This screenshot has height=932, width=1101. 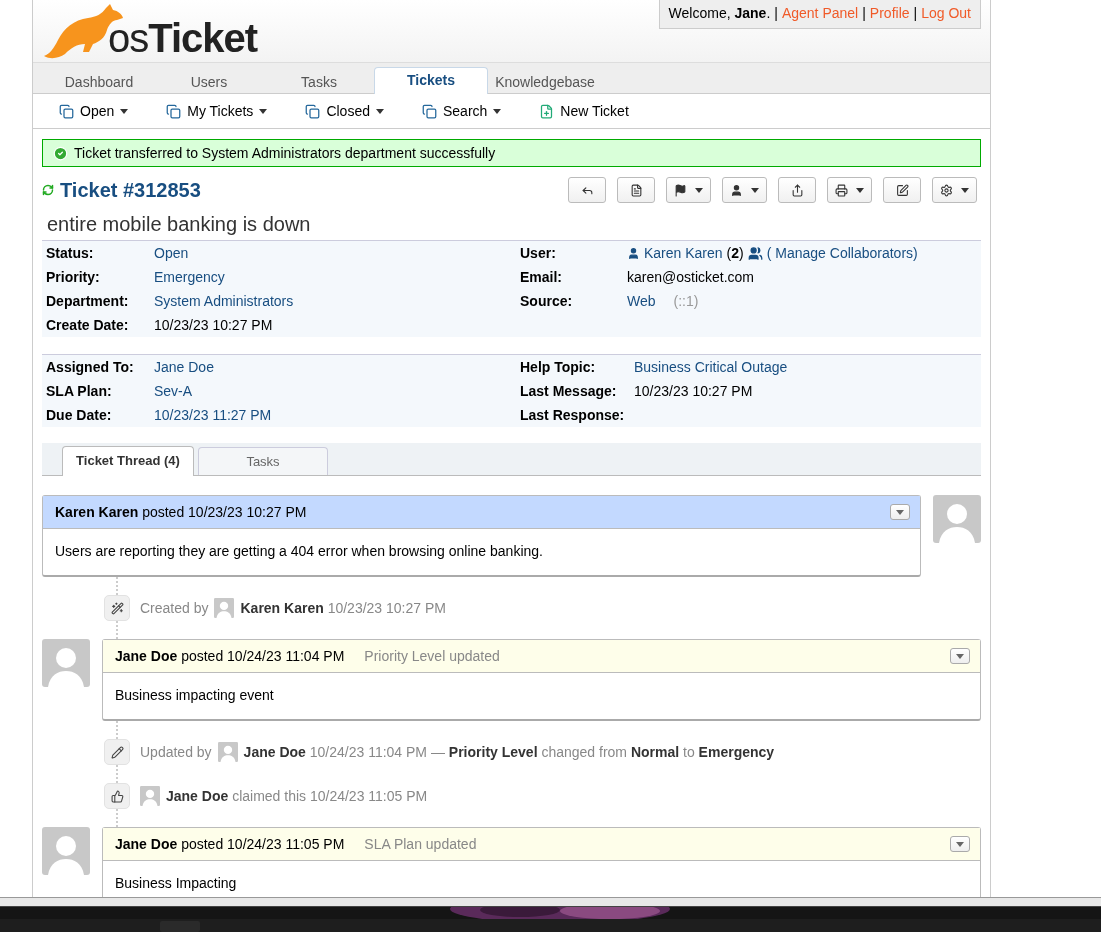 What do you see at coordinates (547, 111) in the screenshot?
I see `new-file-icon` at bounding box center [547, 111].